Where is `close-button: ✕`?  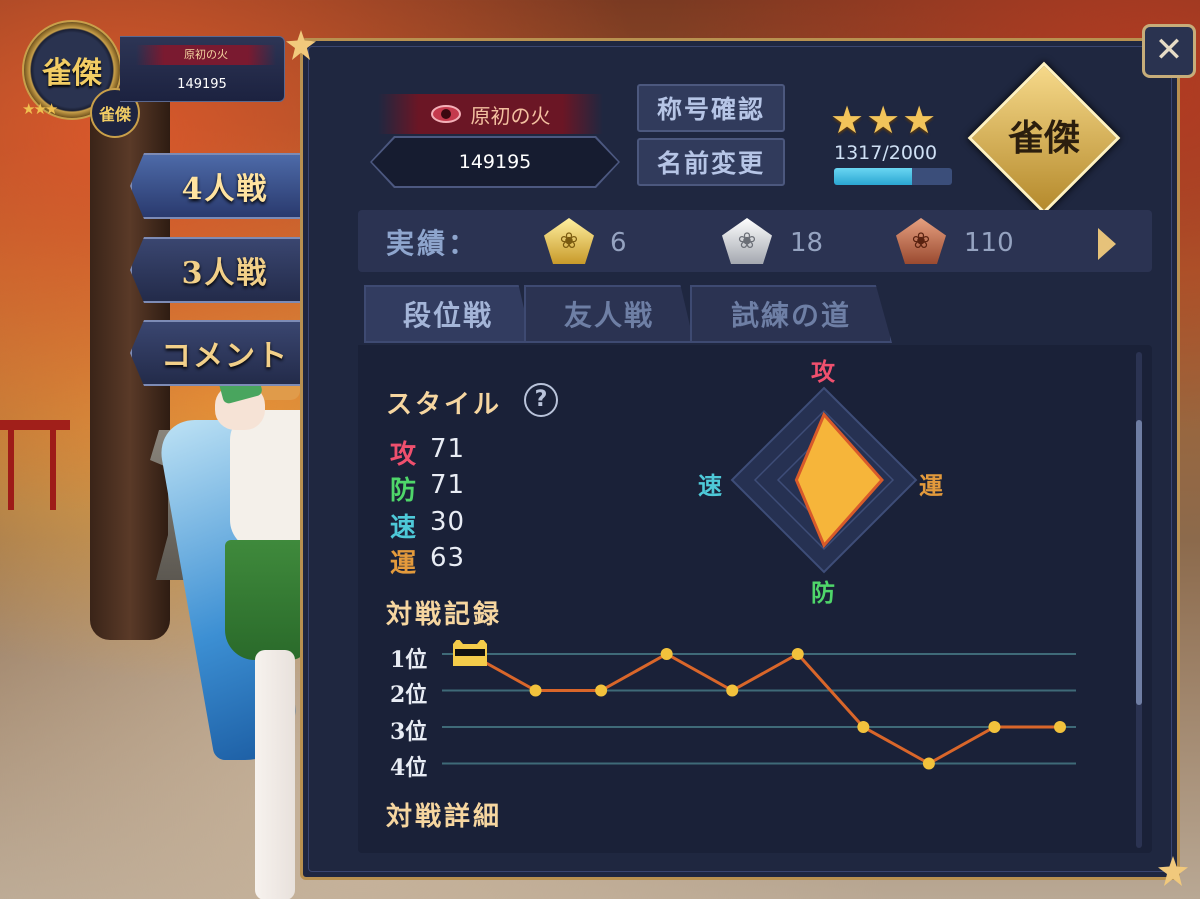 close-button: ✕ is located at coordinates (1169, 51).